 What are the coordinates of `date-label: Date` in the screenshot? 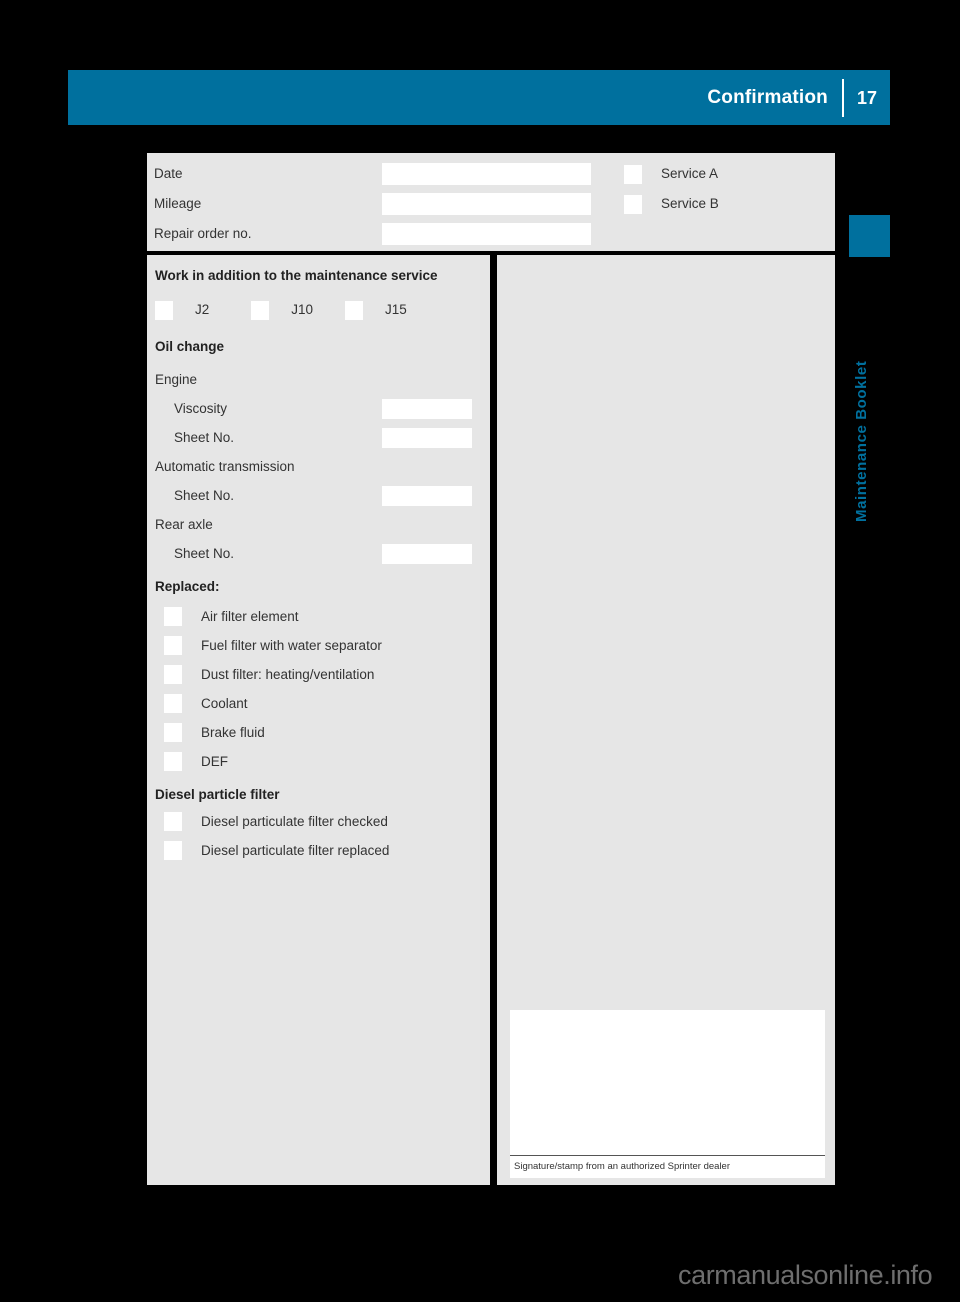 It's located at (168, 174).